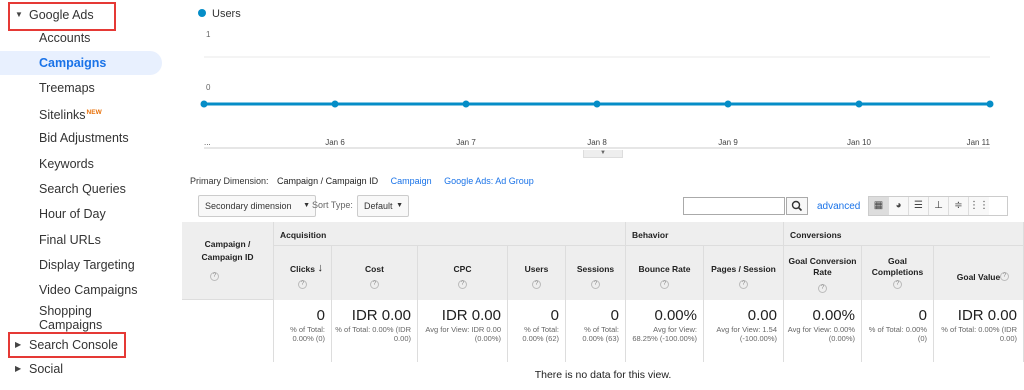 The image size is (1024, 390). What do you see at coordinates (84, 138) in the screenshot?
I see `sidebar-item-label: Bid Adjustments` at bounding box center [84, 138].